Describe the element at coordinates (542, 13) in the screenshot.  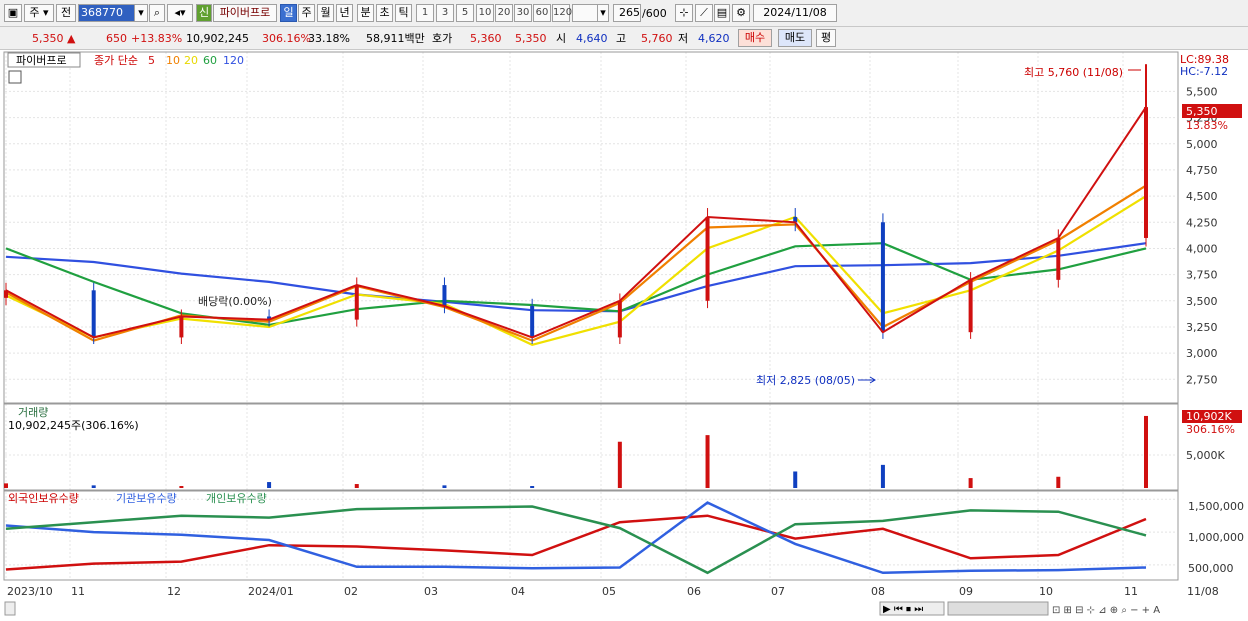
I see `interval-60-button: 60` at that location.